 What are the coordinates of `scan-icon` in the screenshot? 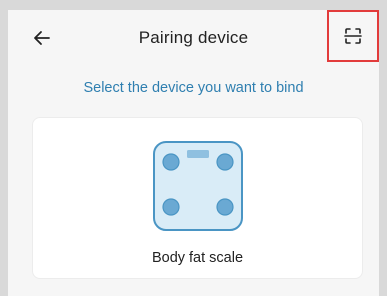 It's located at (353, 36).